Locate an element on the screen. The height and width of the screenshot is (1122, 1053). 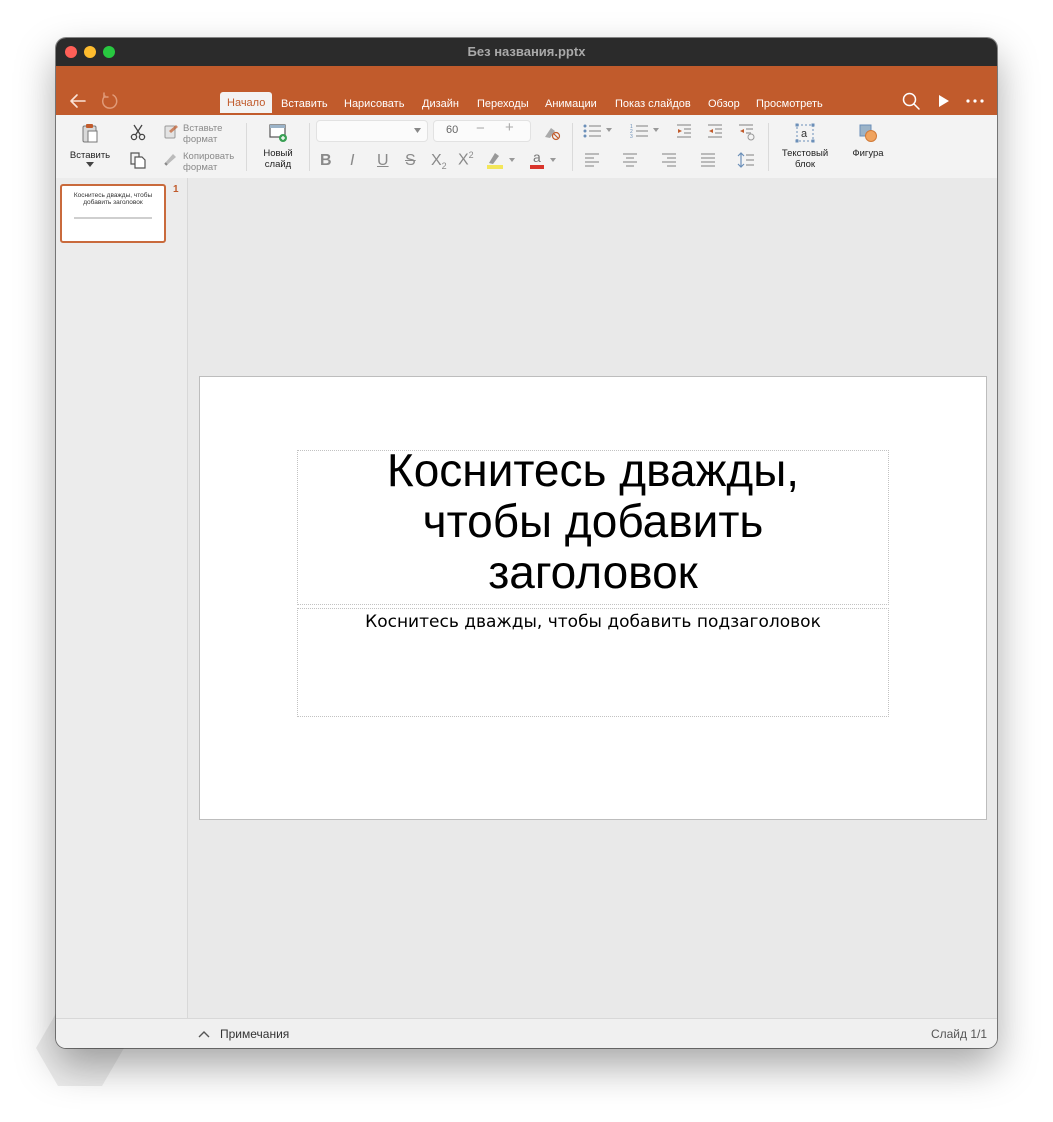
tab-draw: Нарисовать is located at coordinates (374, 104).